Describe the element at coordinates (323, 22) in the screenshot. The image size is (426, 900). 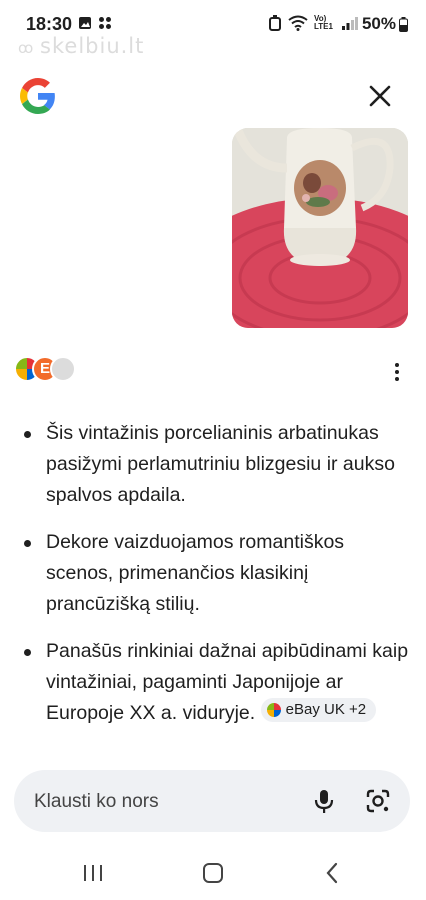
I see `network-label: Vo) LTE1` at that location.